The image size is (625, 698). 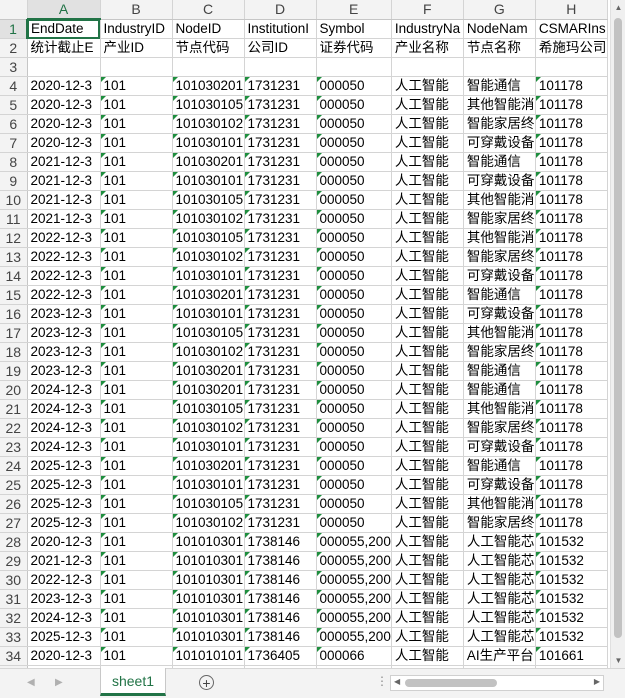 I want to click on cell-f34: 人工智能, so click(x=427, y=656).